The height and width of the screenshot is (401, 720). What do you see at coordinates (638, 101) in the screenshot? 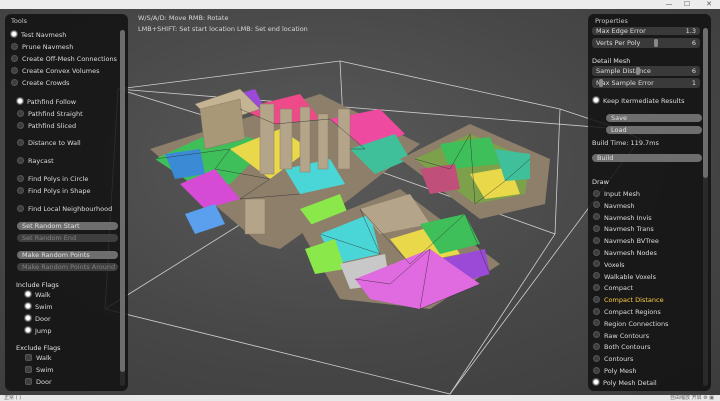
I see `keep-intermediate-checkbox: Keep Itermediate Results` at bounding box center [638, 101].